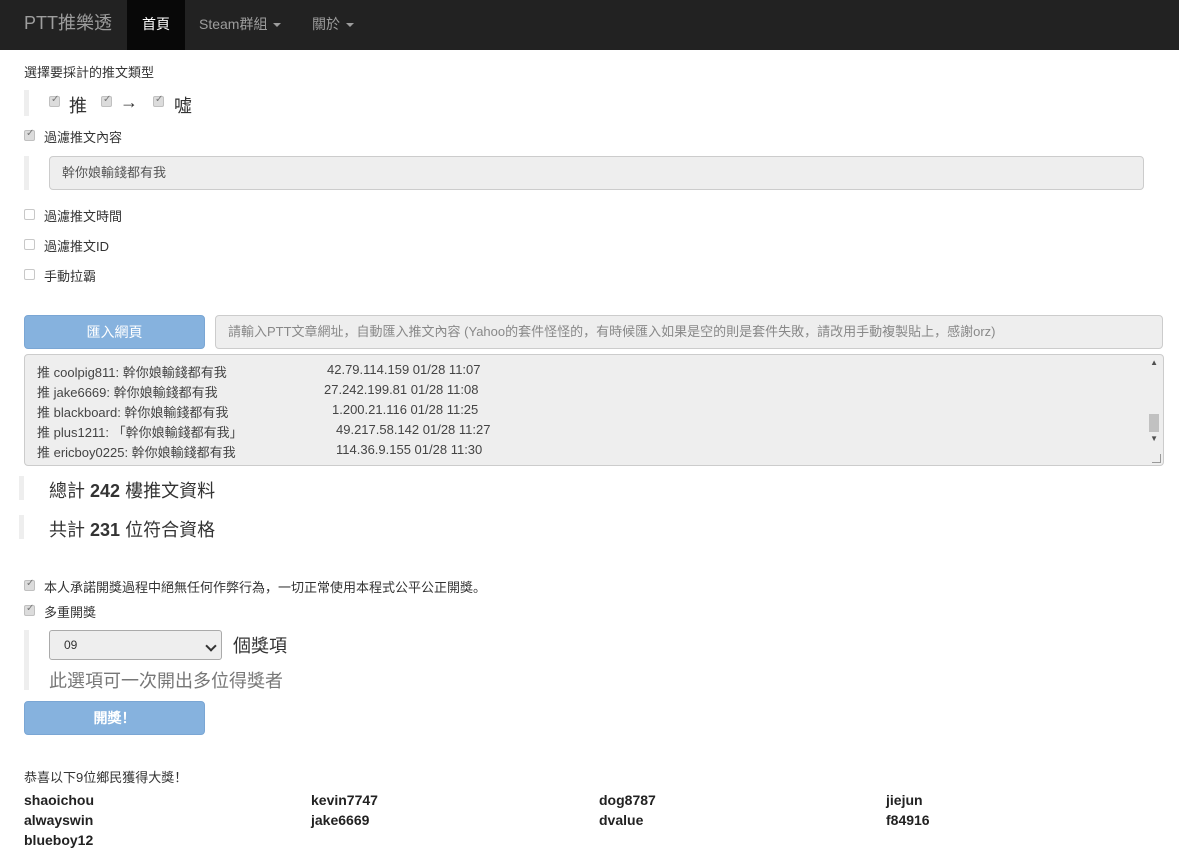 The image size is (1179, 853). Describe the element at coordinates (140, 432) in the screenshot. I see `push-line: 推 plus1211: 「幹你娘輸錢都有我」` at that location.